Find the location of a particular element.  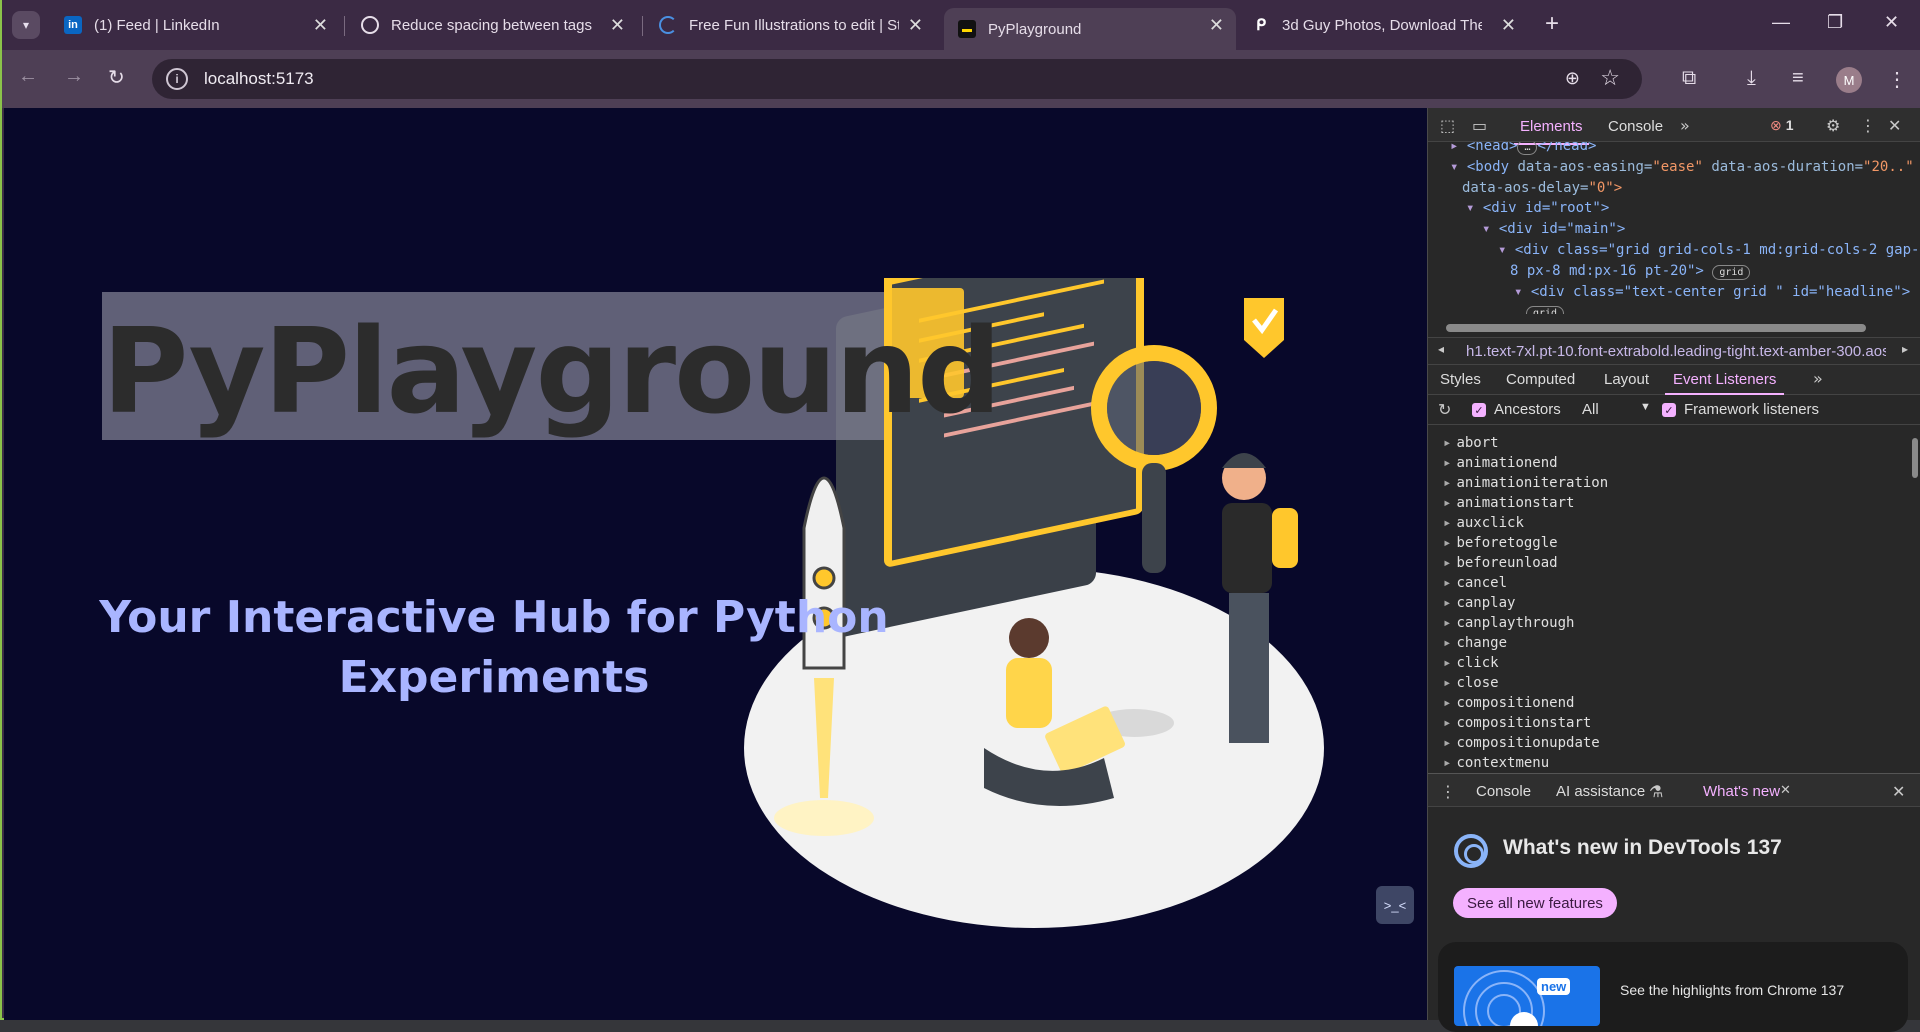

dom-node-head: ▸ <head>… </head> is located at coordinates (1674, 149).